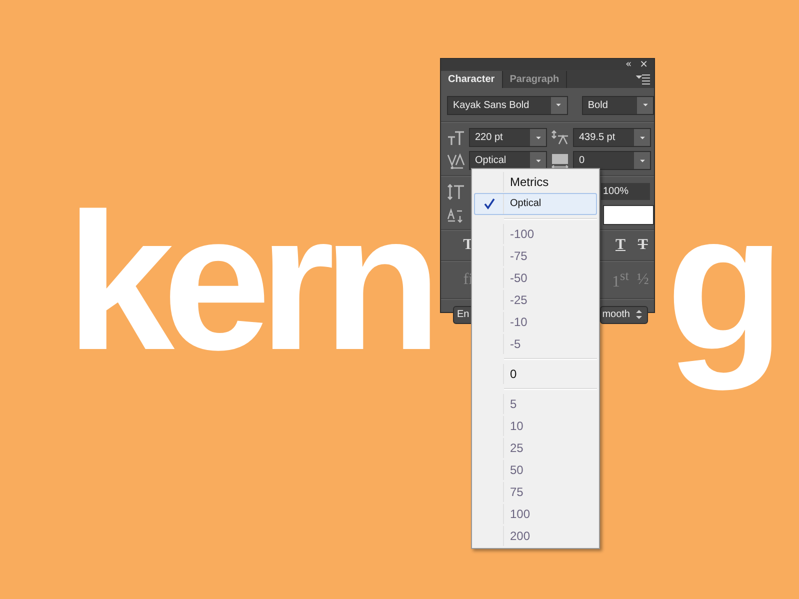 This screenshot has height=599, width=799. What do you see at coordinates (535, 448) in the screenshot?
I see `menu-item: 25` at bounding box center [535, 448].